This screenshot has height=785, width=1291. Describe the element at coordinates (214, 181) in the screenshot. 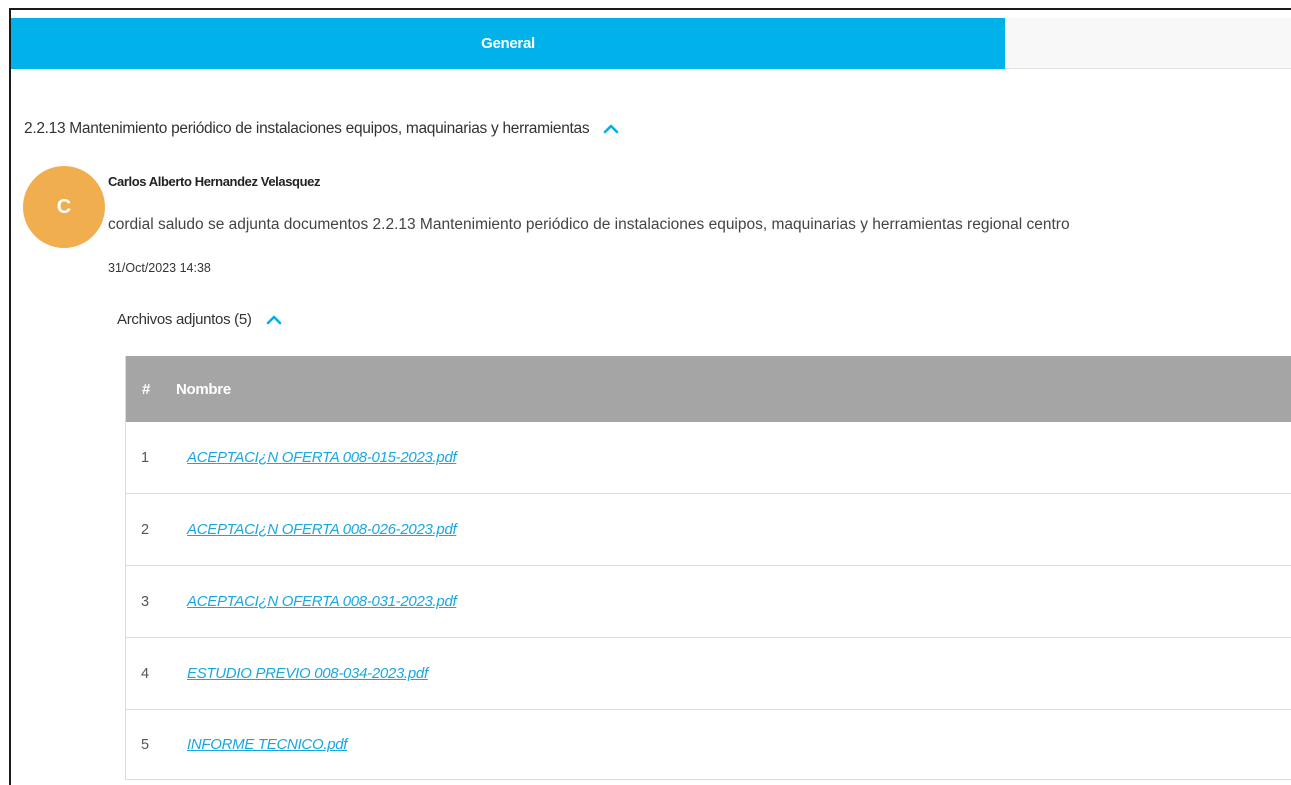

I see `comment-author: Carlos Alberto Hernandez Velasquez` at that location.